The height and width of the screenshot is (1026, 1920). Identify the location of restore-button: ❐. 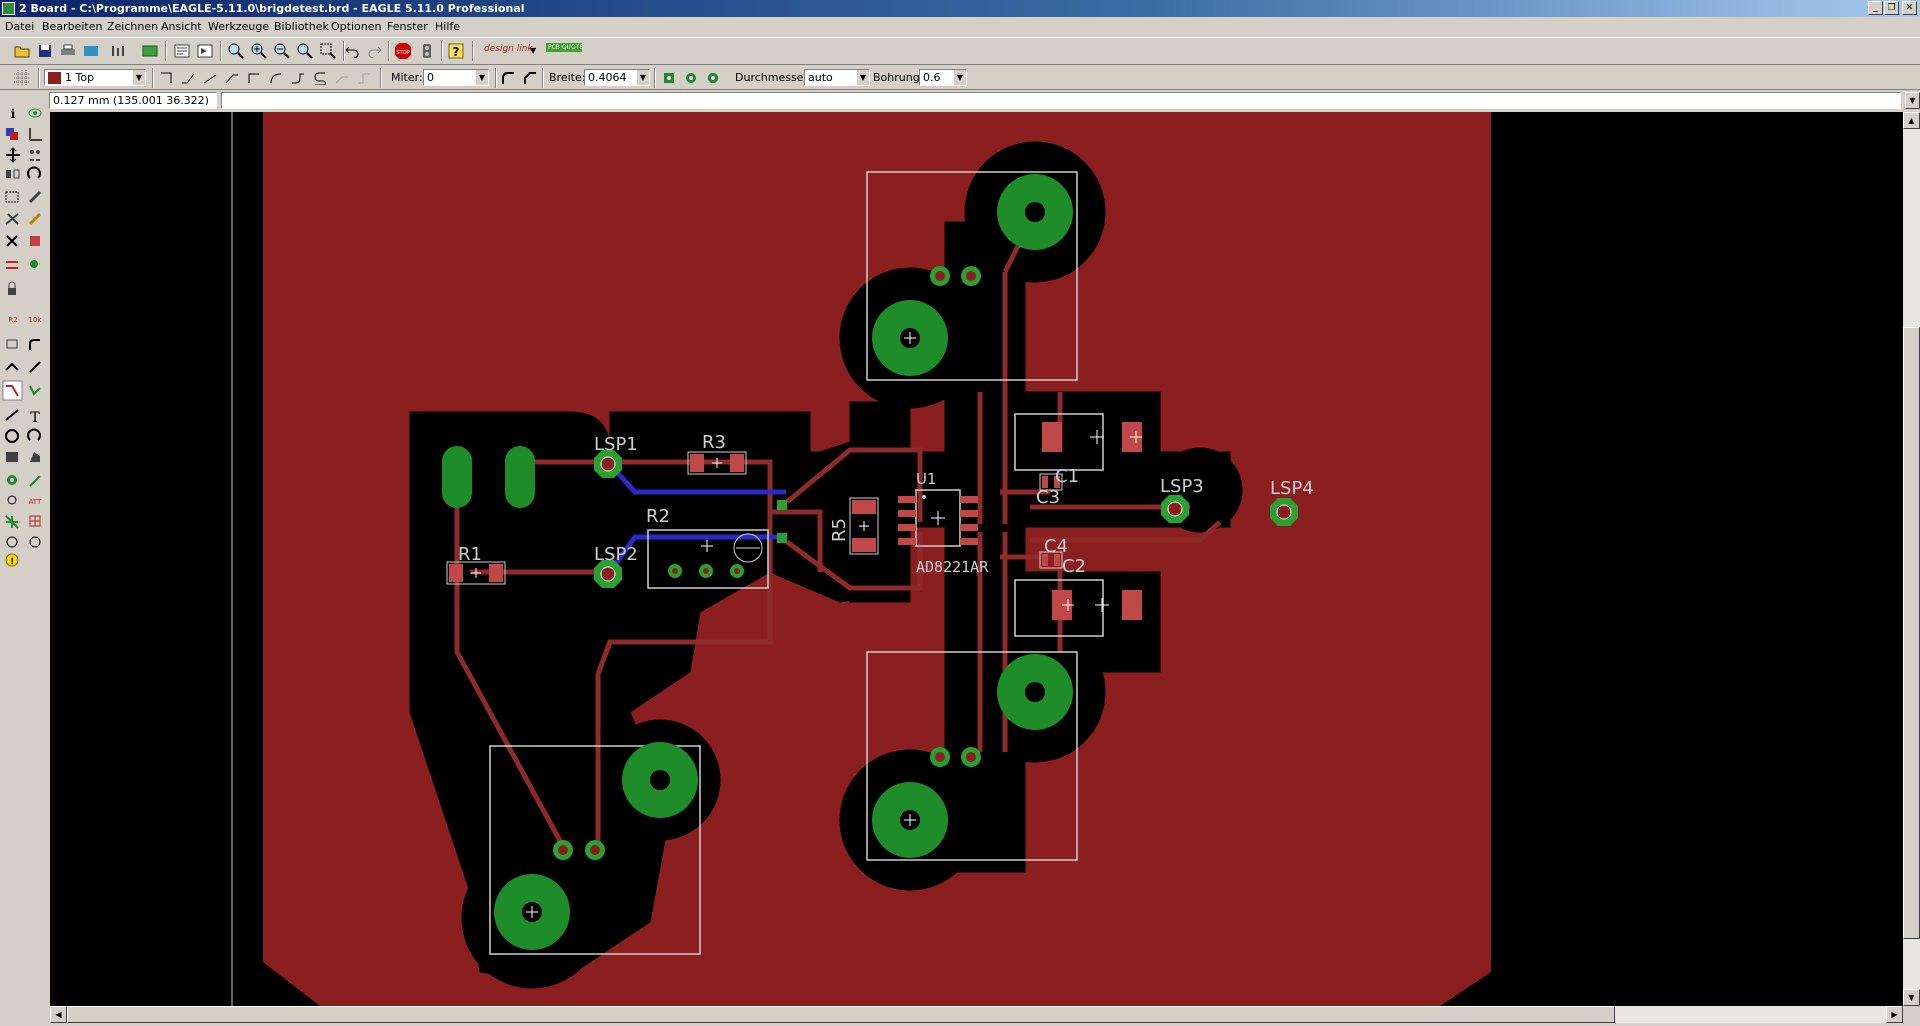
(1891, 8).